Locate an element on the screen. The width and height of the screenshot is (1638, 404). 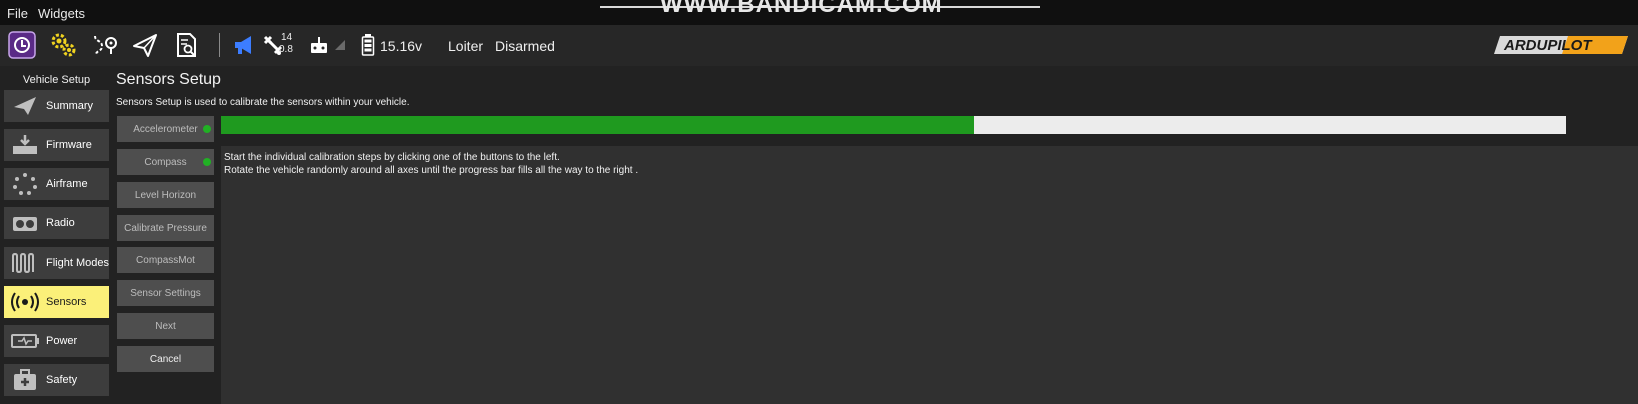
ardupilot-logo: ARDUPILOT is located at coordinates (1561, 45).